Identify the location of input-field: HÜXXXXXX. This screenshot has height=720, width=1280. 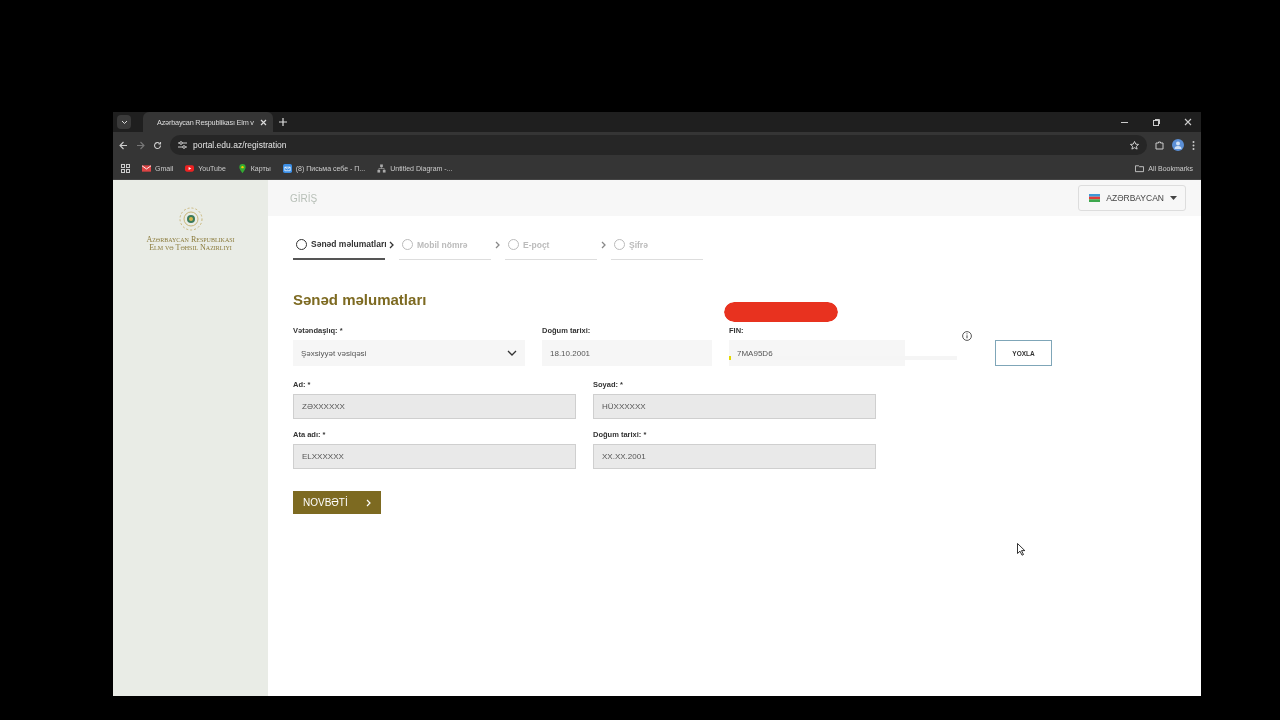
(734, 406).